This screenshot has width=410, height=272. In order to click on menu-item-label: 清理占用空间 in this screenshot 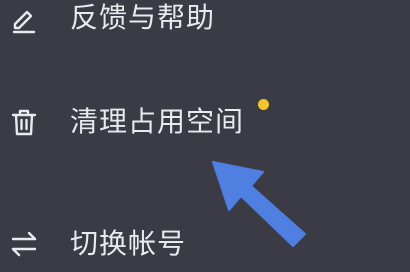, I will do `click(157, 121)`.